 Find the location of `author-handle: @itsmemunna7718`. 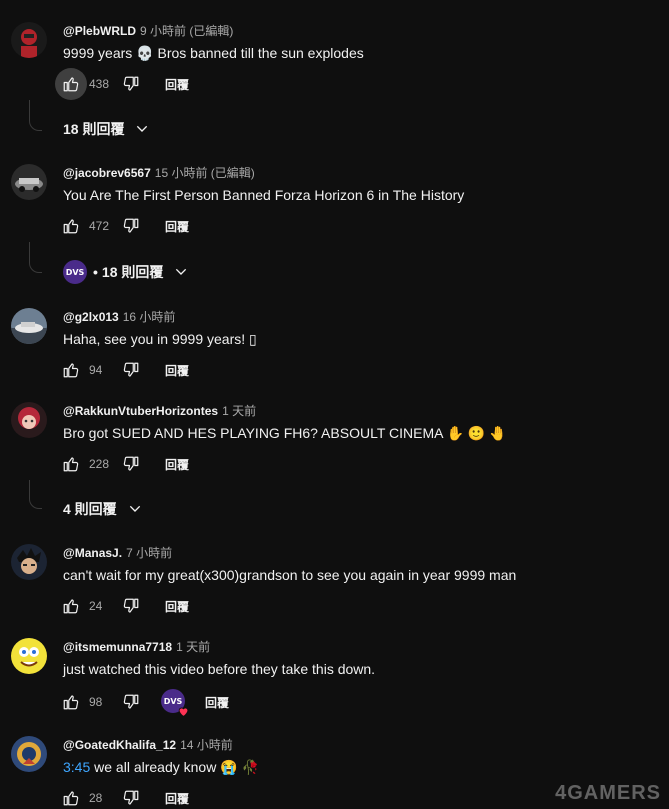

author-handle: @itsmemunna7718 is located at coordinates (117, 647).